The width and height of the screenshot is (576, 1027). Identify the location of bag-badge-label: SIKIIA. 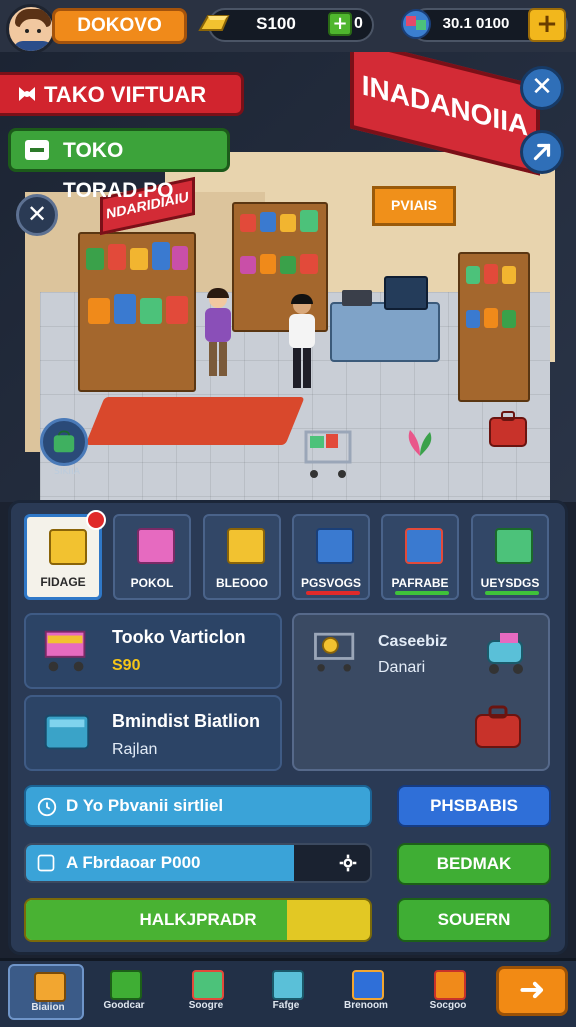
(67, 472).